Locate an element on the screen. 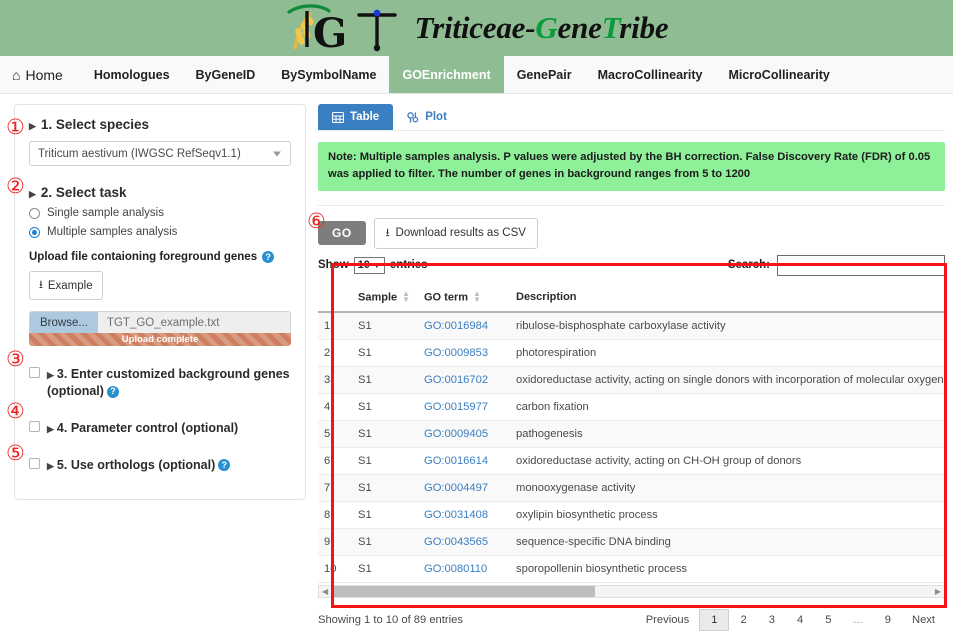 The image size is (953, 639). scrollbar-track is located at coordinates (631, 591).